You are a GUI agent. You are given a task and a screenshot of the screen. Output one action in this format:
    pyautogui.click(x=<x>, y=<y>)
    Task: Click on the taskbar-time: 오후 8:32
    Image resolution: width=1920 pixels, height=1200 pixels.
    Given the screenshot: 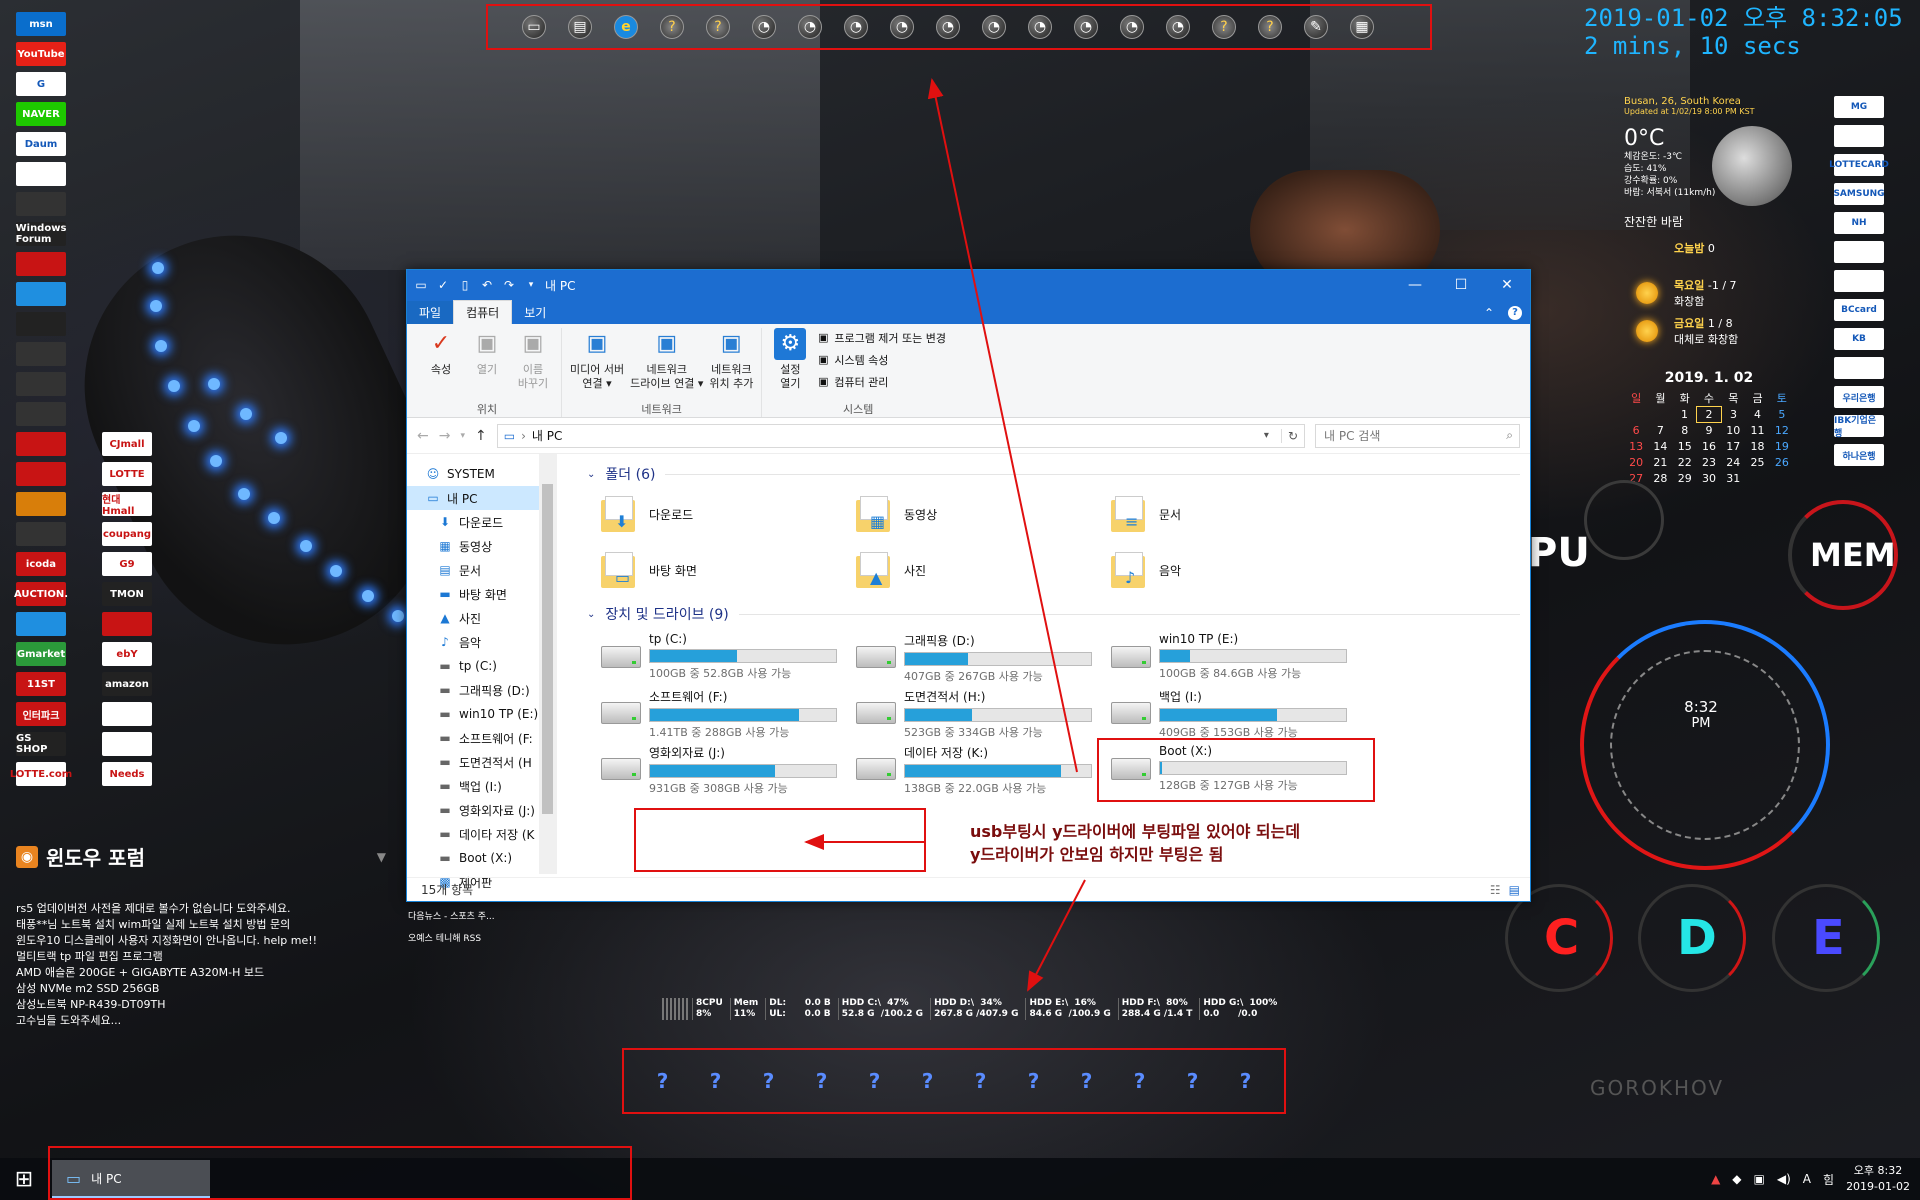 What is the action you would take?
    pyautogui.click(x=1878, y=1170)
    